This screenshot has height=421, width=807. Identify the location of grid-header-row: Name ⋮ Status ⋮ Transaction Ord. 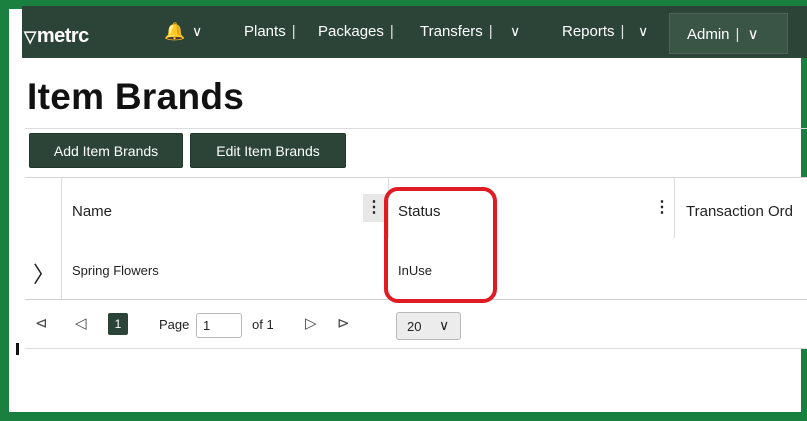
(416, 208).